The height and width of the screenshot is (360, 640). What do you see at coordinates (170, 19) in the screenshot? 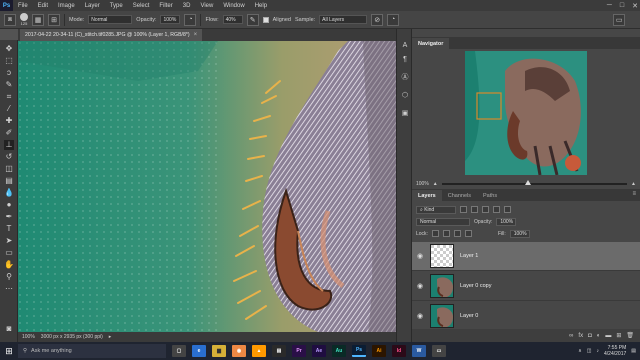
I see `opacity-field: 100%` at bounding box center [170, 19].